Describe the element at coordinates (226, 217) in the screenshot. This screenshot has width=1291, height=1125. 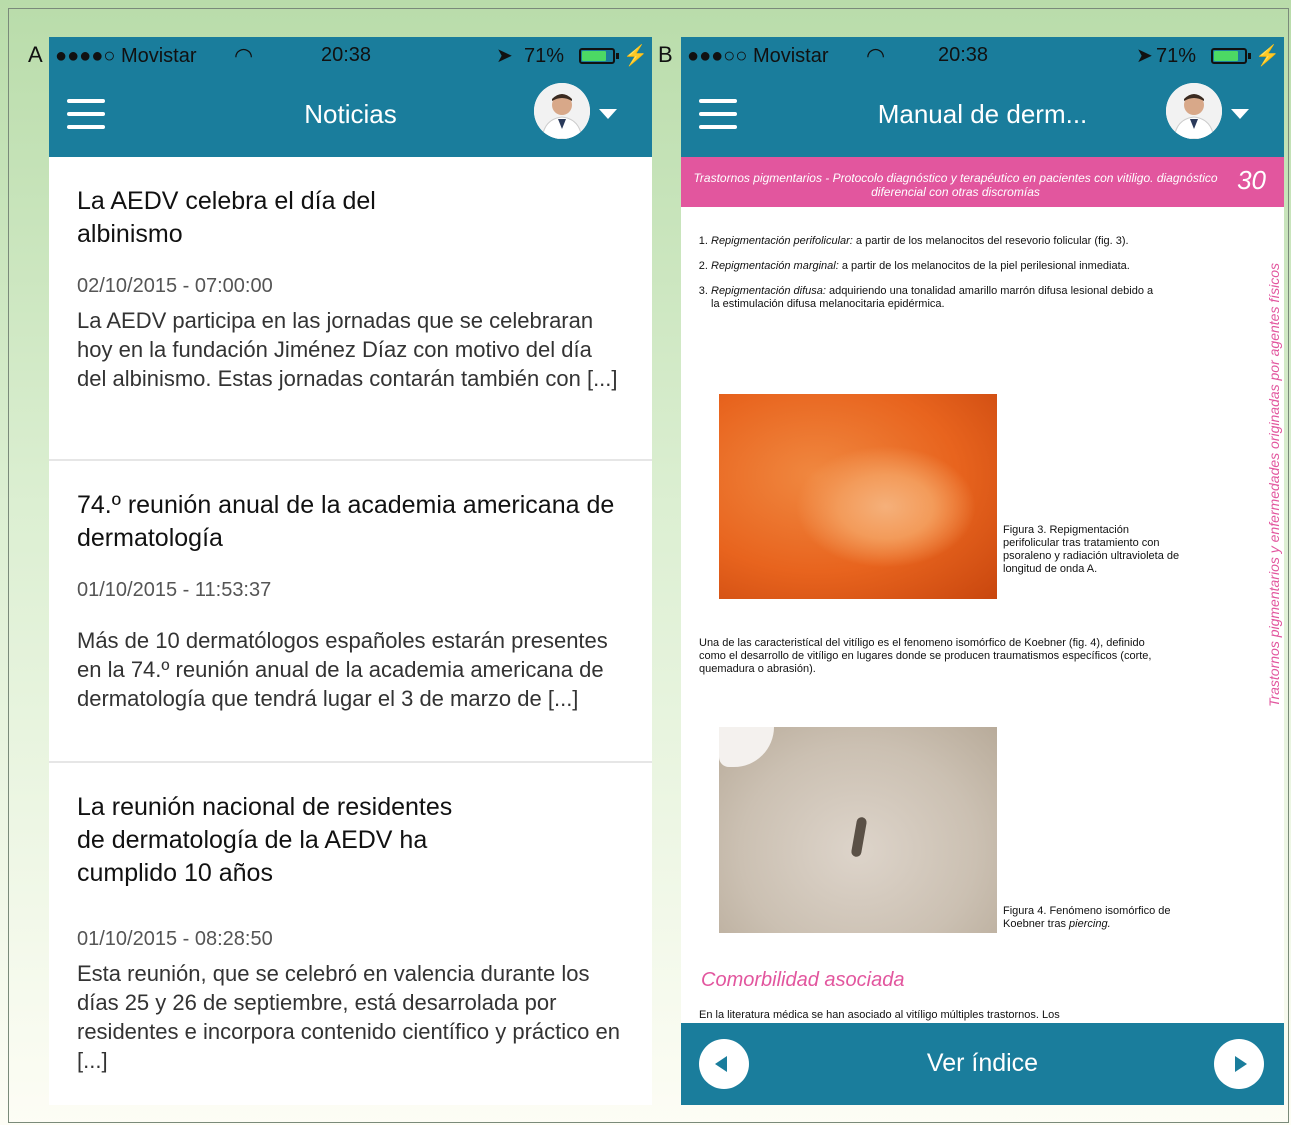
I see `news-title: La AEDV celebra el día del albinismo` at that location.